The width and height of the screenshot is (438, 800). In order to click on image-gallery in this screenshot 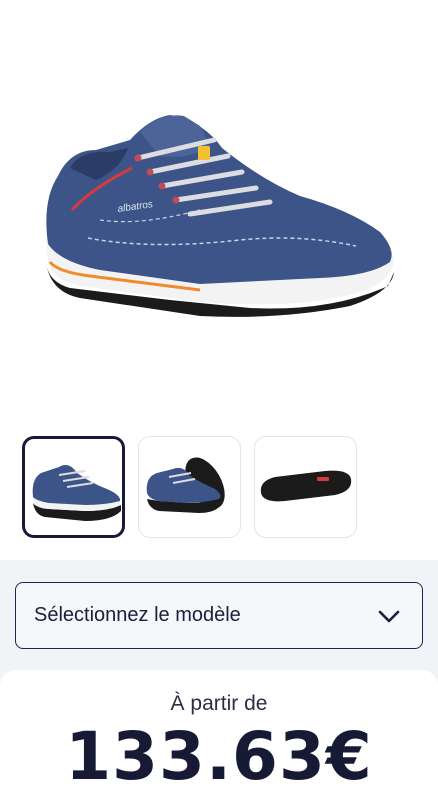, I will do `click(222, 488)`.